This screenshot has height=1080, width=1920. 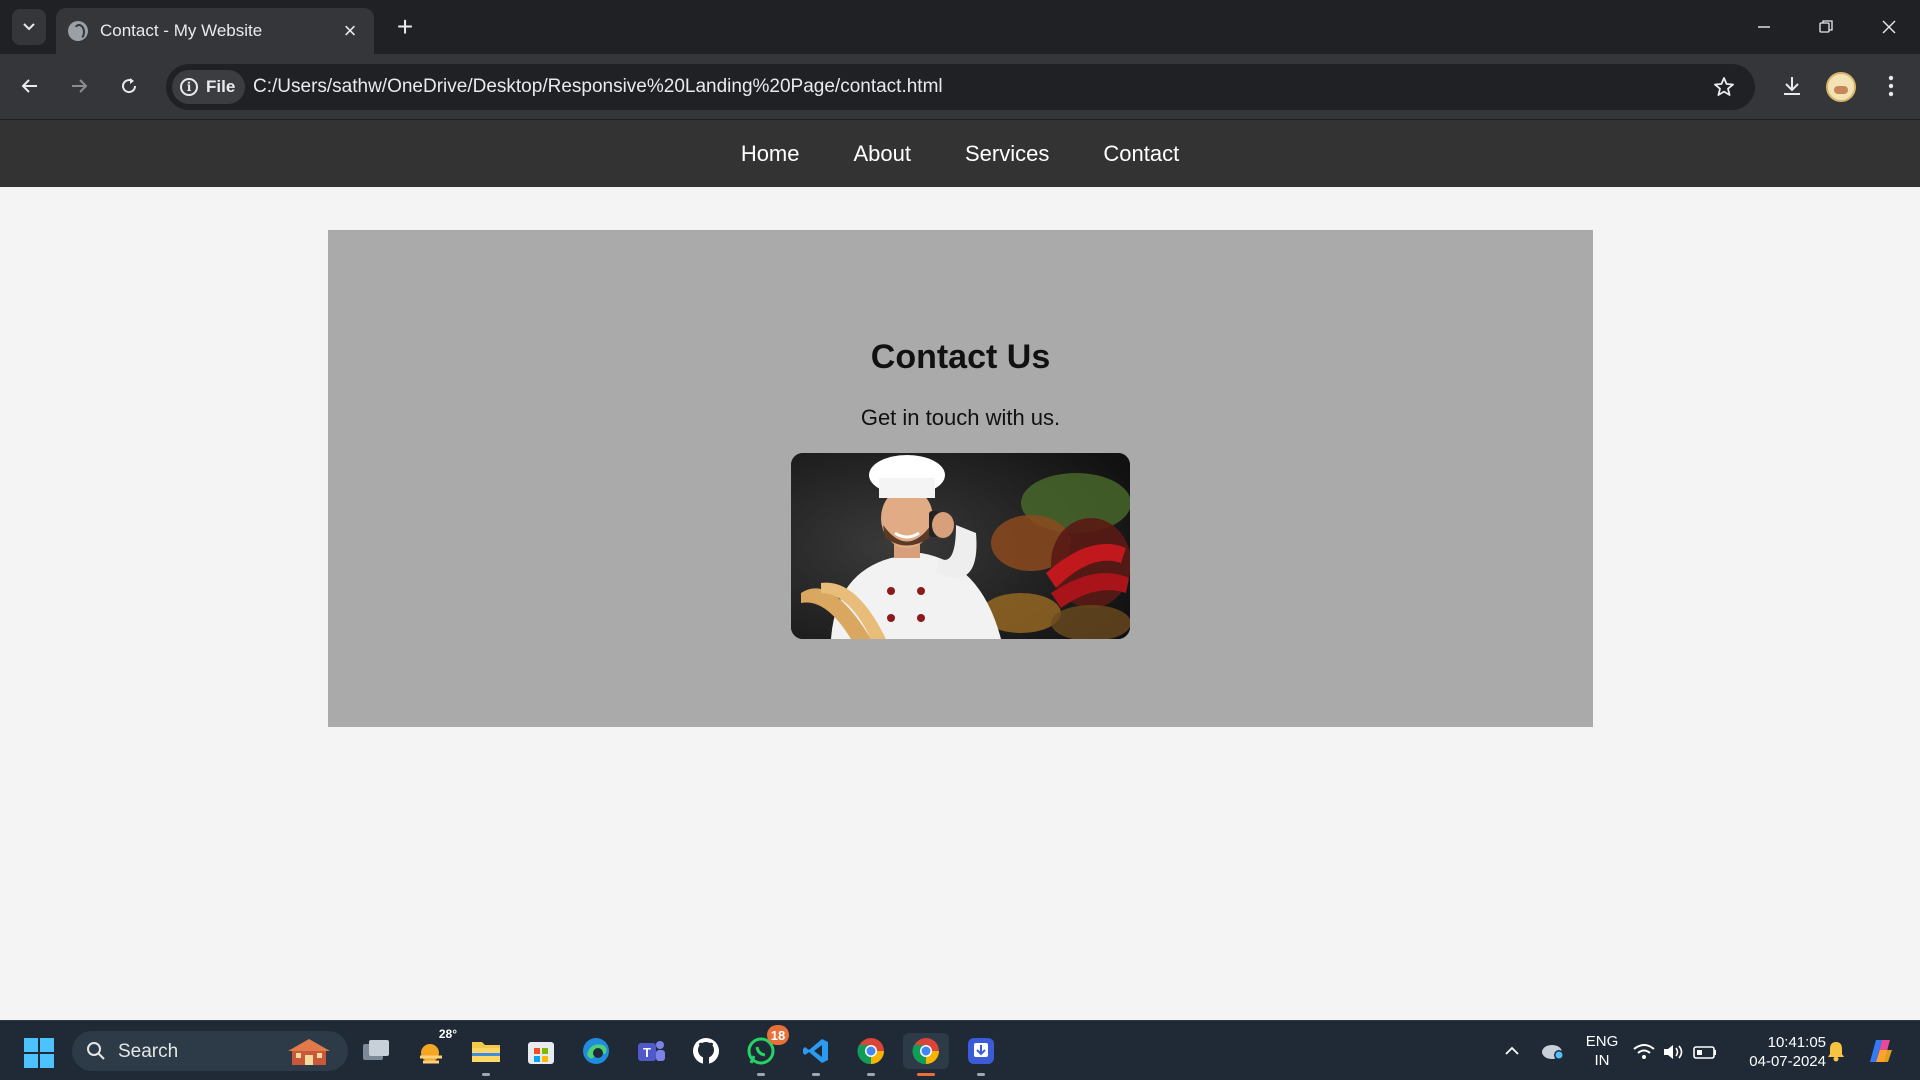 I want to click on nav-contact: Contact, so click(x=1141, y=154).